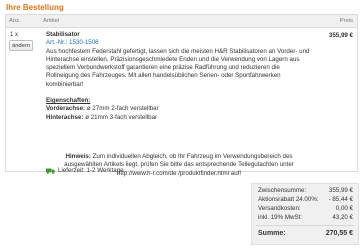 The image size is (363, 250). I want to click on total-row: Summe: 270,55 €, so click(305, 234).